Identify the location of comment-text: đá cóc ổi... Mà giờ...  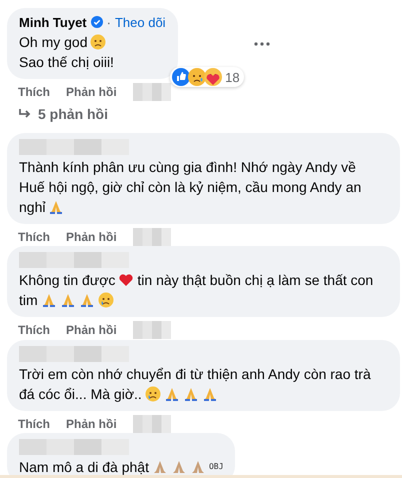
(80, 394).